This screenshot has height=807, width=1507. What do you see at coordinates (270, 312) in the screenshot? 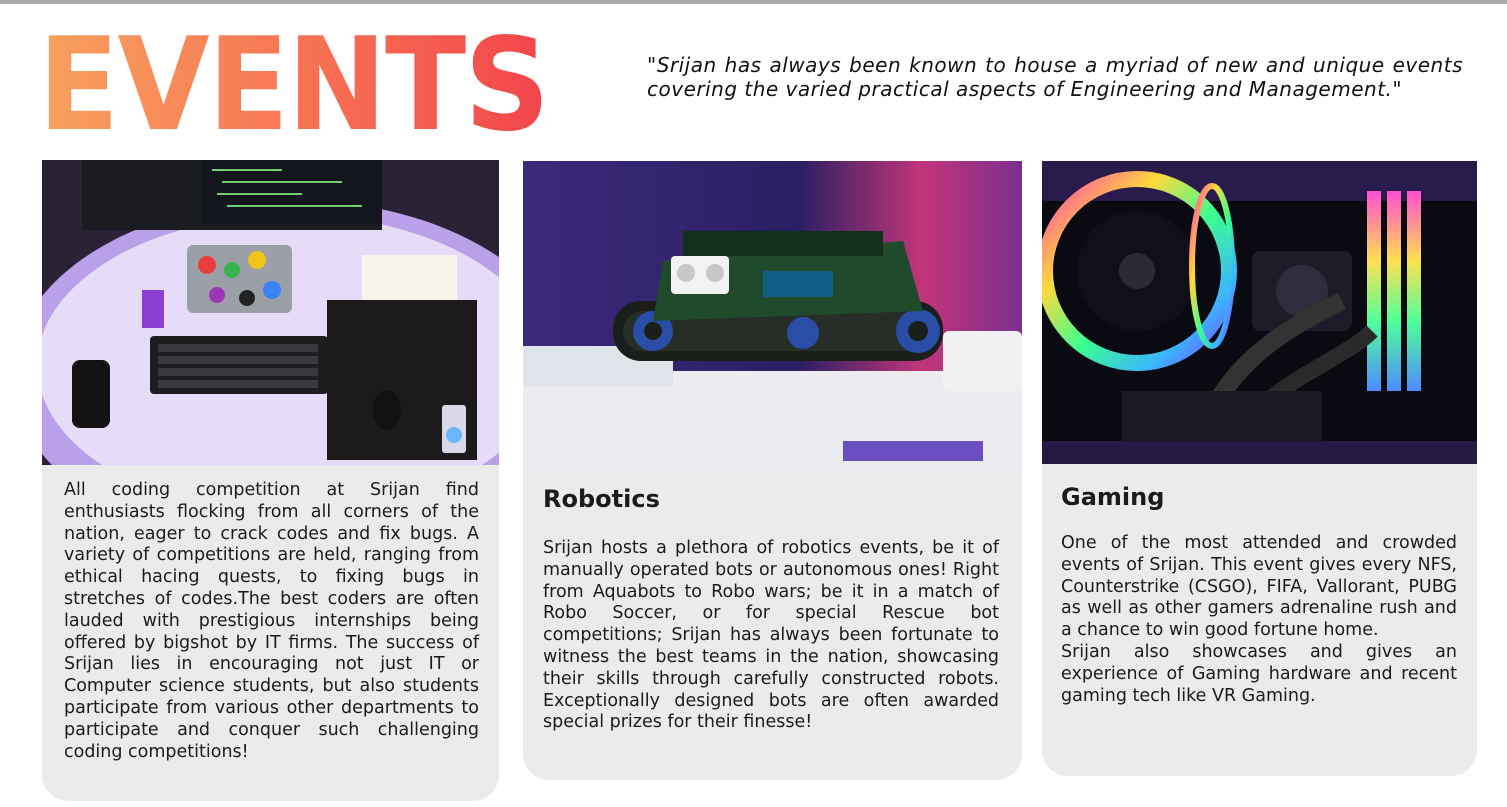
I see `coding-desk-photo` at bounding box center [270, 312].